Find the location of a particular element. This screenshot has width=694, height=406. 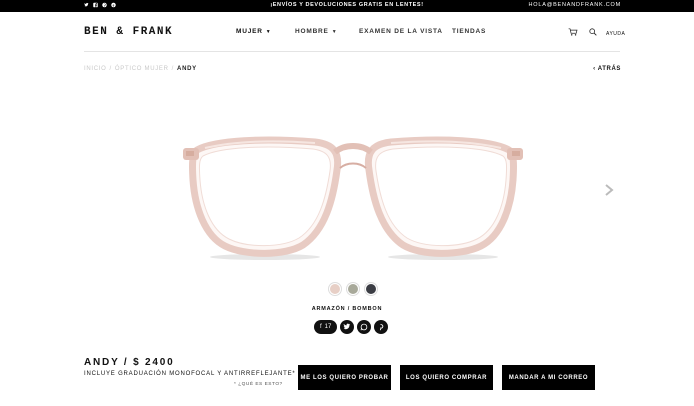

swatch-dark is located at coordinates (371, 289).